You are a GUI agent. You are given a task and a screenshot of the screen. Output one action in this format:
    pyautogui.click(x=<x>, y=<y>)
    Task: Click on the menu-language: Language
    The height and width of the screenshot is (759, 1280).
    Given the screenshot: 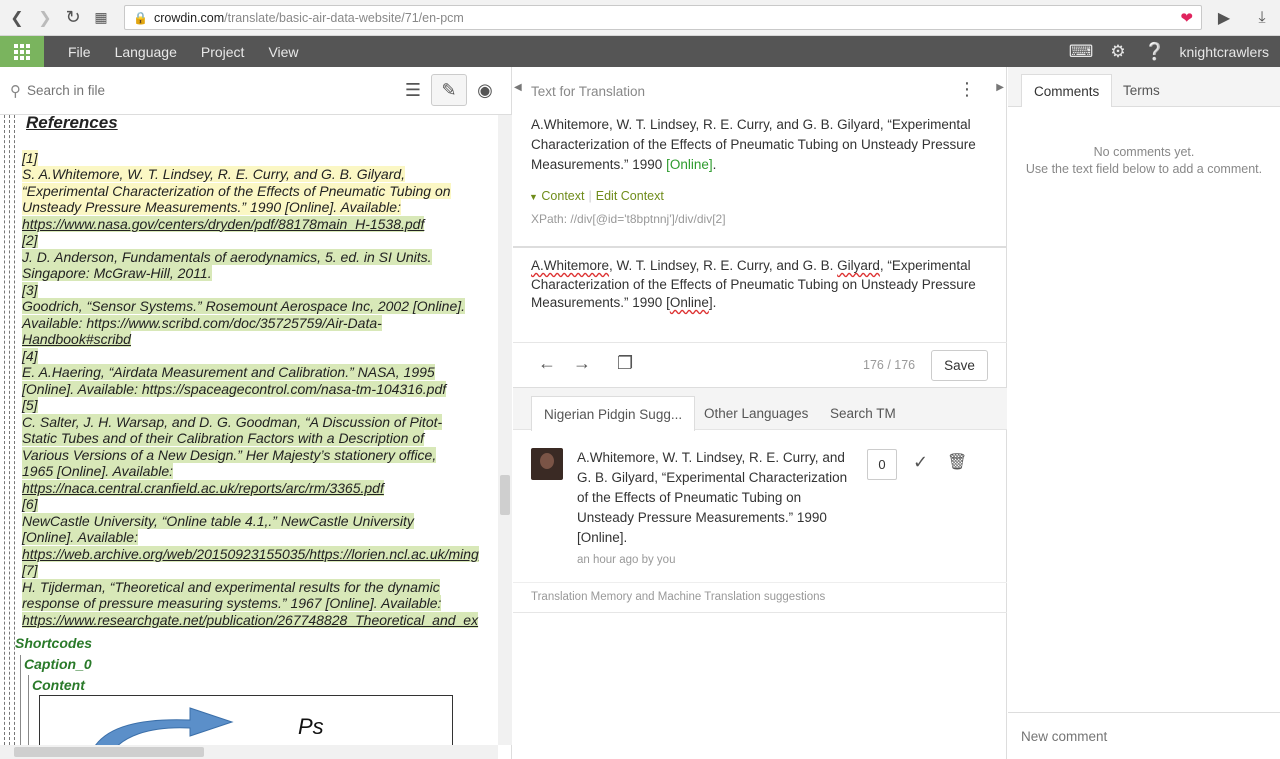 What is the action you would take?
    pyautogui.click(x=146, y=52)
    